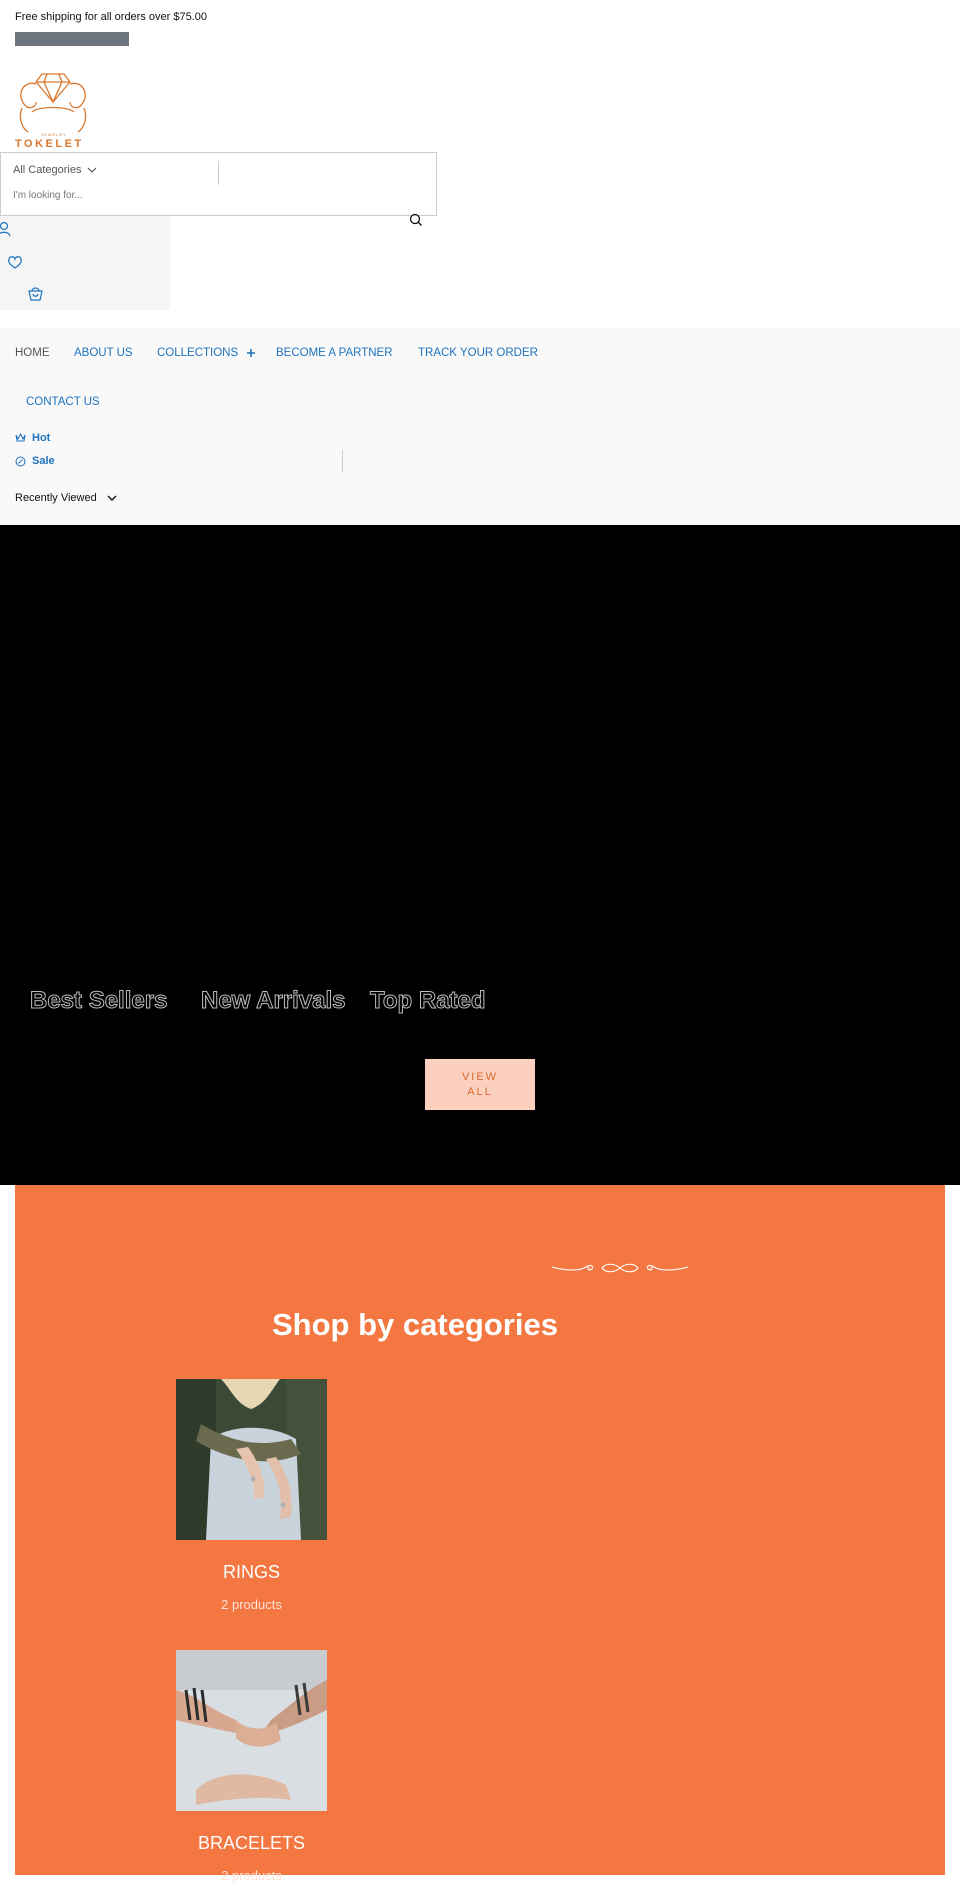  What do you see at coordinates (274, 1001) in the screenshot?
I see `tab-new-arrivals: New Arrivals` at bounding box center [274, 1001].